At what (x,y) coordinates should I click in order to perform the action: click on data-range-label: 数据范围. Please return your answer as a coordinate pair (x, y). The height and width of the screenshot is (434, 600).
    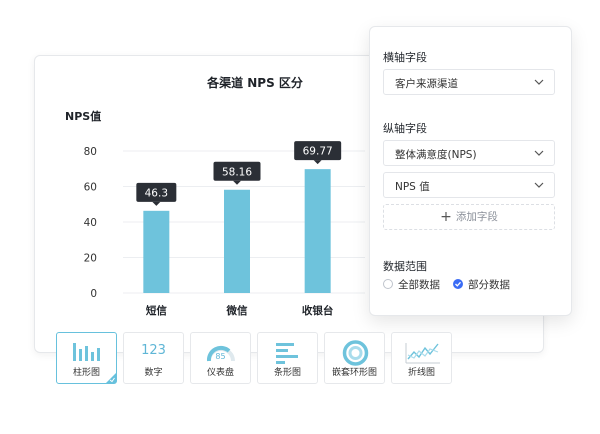
    Looking at the image, I should click on (405, 266).